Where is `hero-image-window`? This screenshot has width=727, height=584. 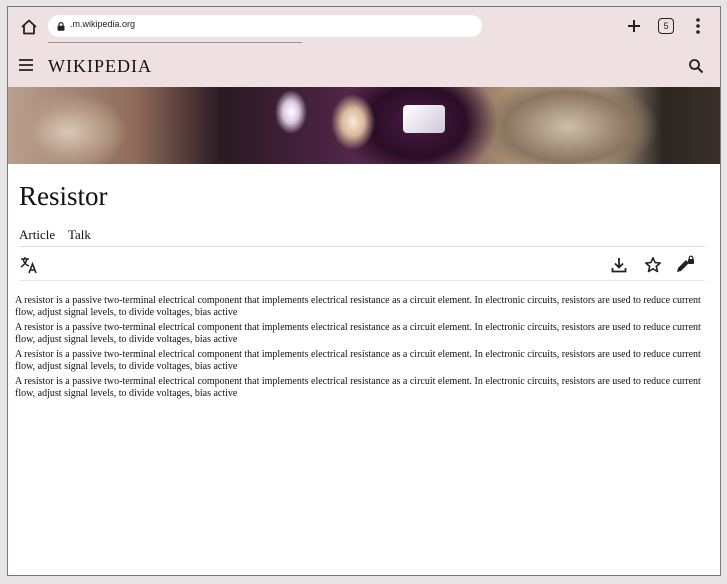 hero-image-window is located at coordinates (424, 119).